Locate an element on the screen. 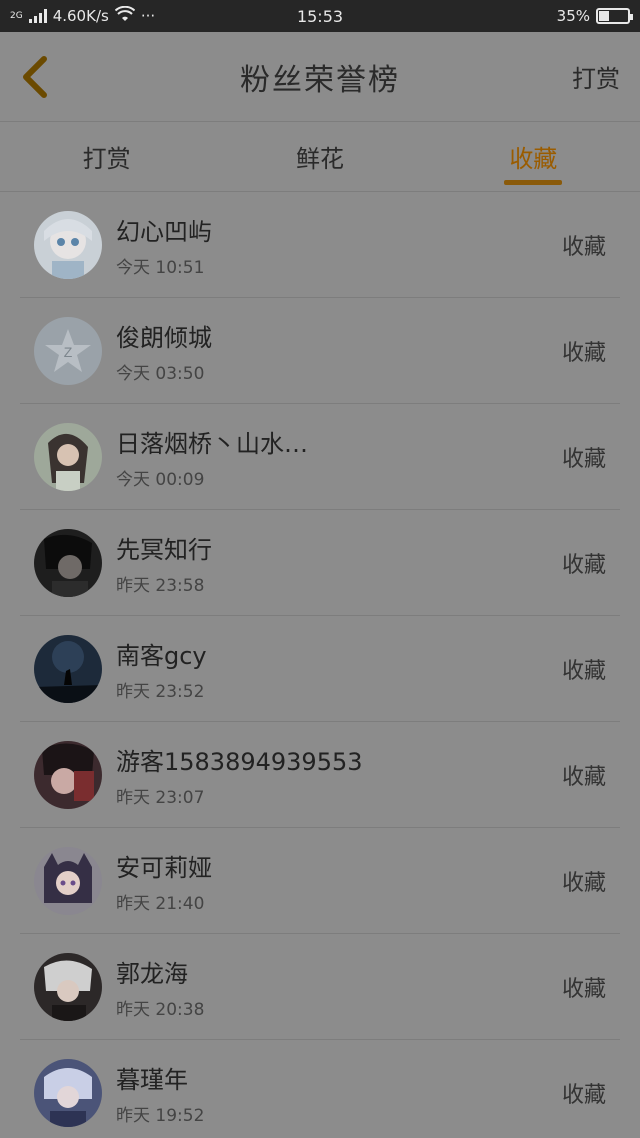  user-name: 安可莉娅 is located at coordinates (164, 867).